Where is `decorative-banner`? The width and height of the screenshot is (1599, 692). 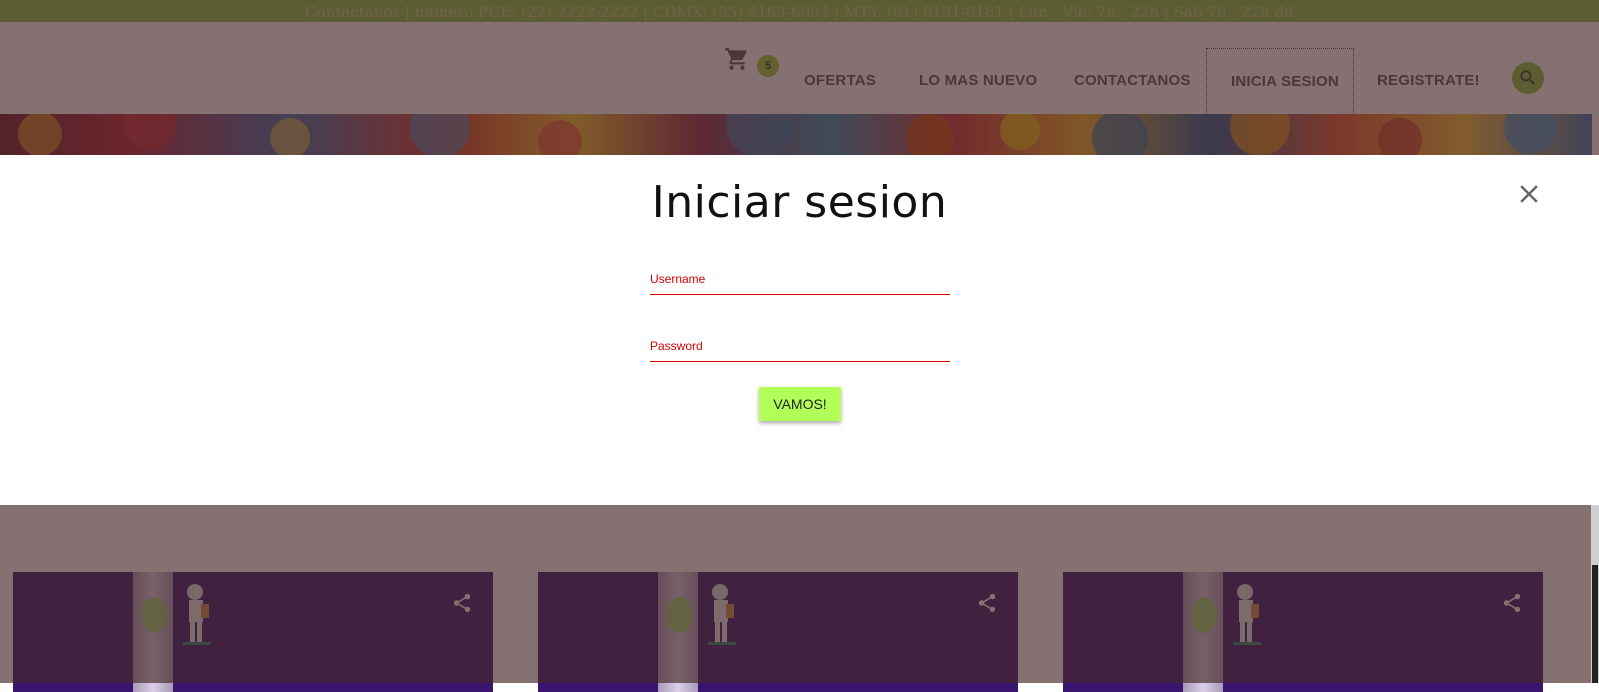
decorative-banner is located at coordinates (796, 135).